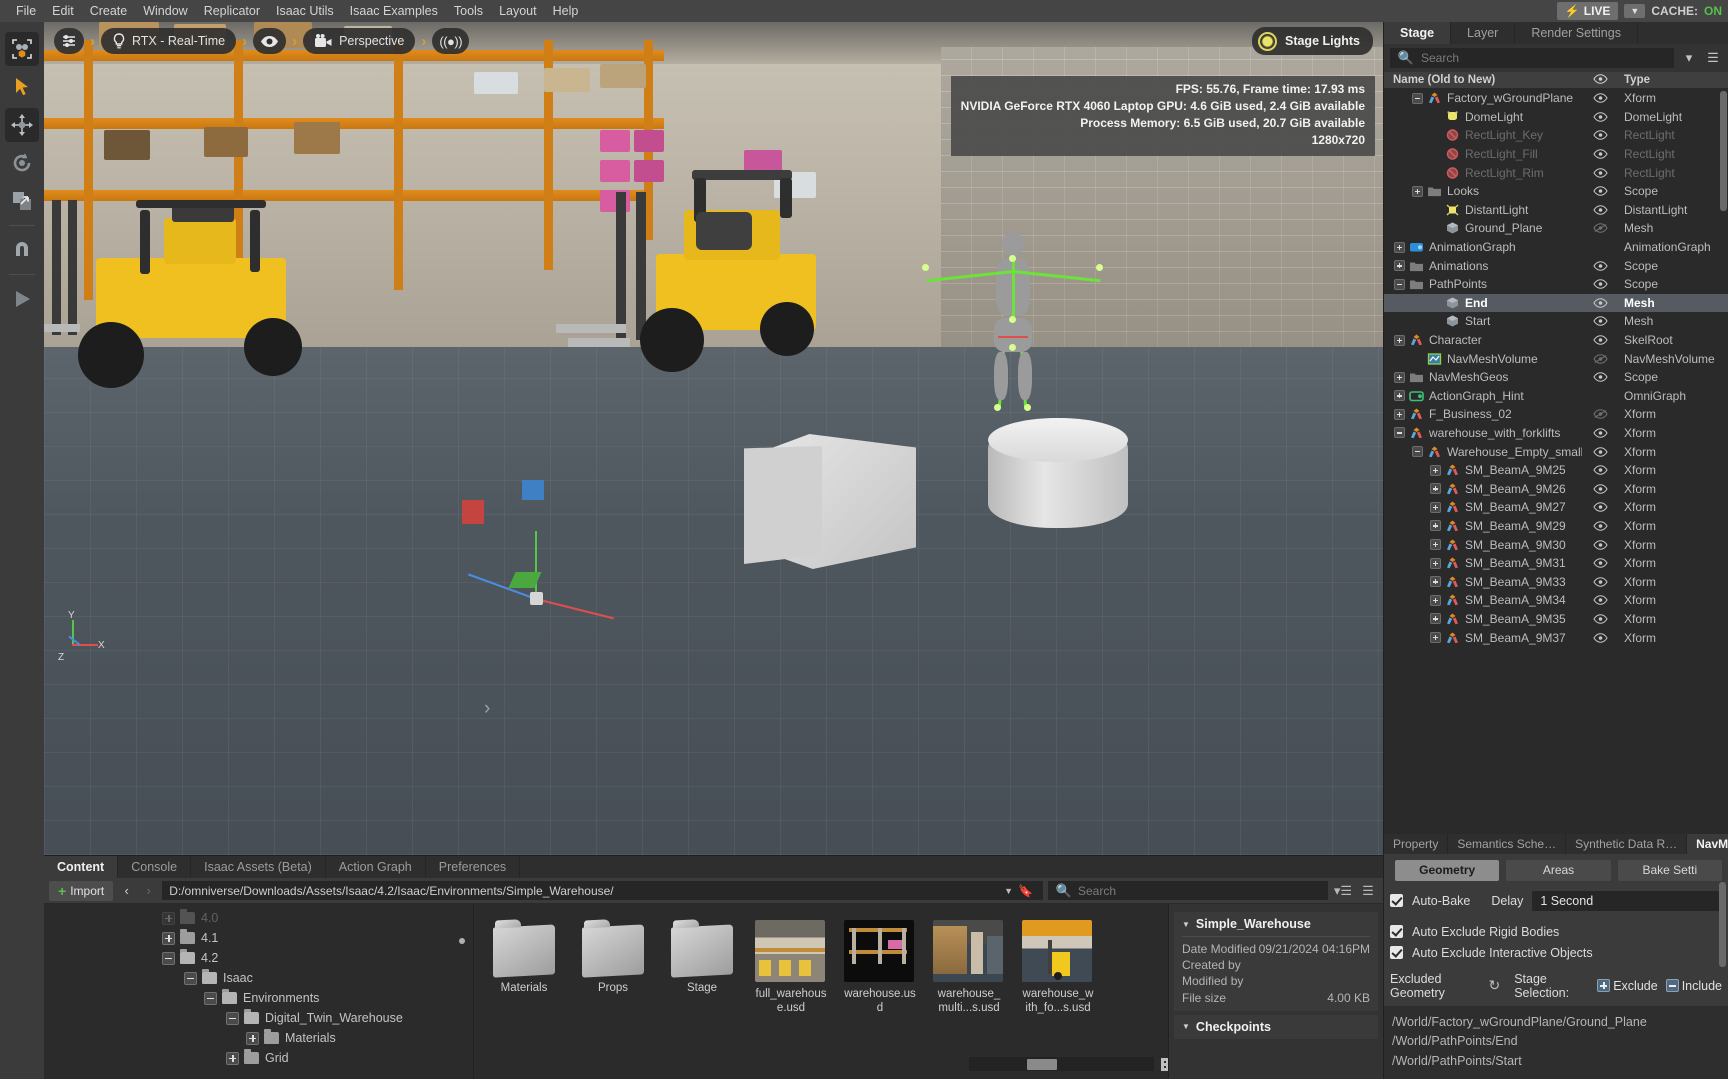  I want to click on column-type: Type, so click(1673, 80).